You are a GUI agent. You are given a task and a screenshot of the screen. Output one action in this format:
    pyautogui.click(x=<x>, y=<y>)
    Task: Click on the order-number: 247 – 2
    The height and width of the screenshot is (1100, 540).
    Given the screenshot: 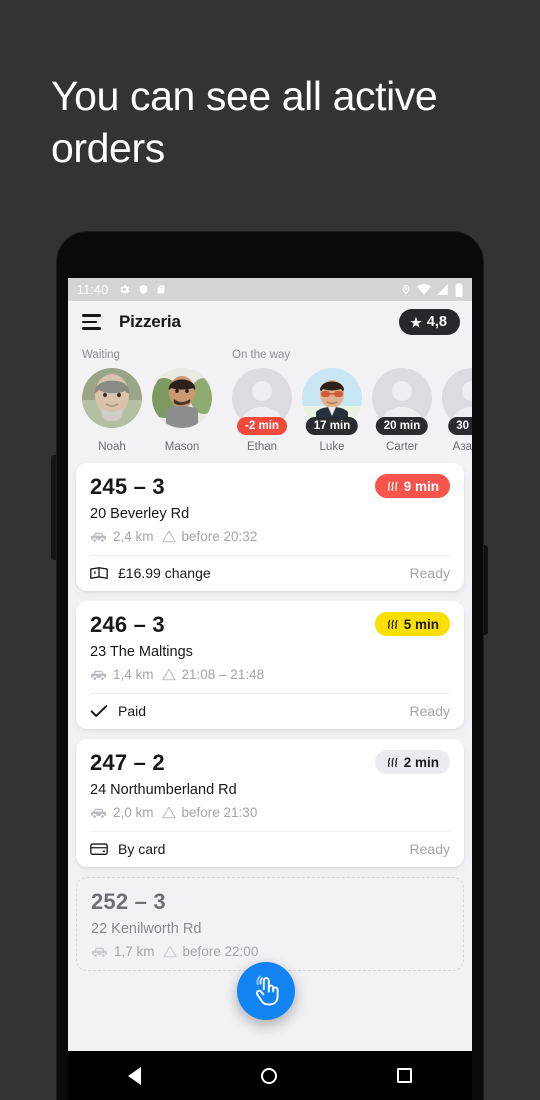 What is the action you would take?
    pyautogui.click(x=127, y=762)
    